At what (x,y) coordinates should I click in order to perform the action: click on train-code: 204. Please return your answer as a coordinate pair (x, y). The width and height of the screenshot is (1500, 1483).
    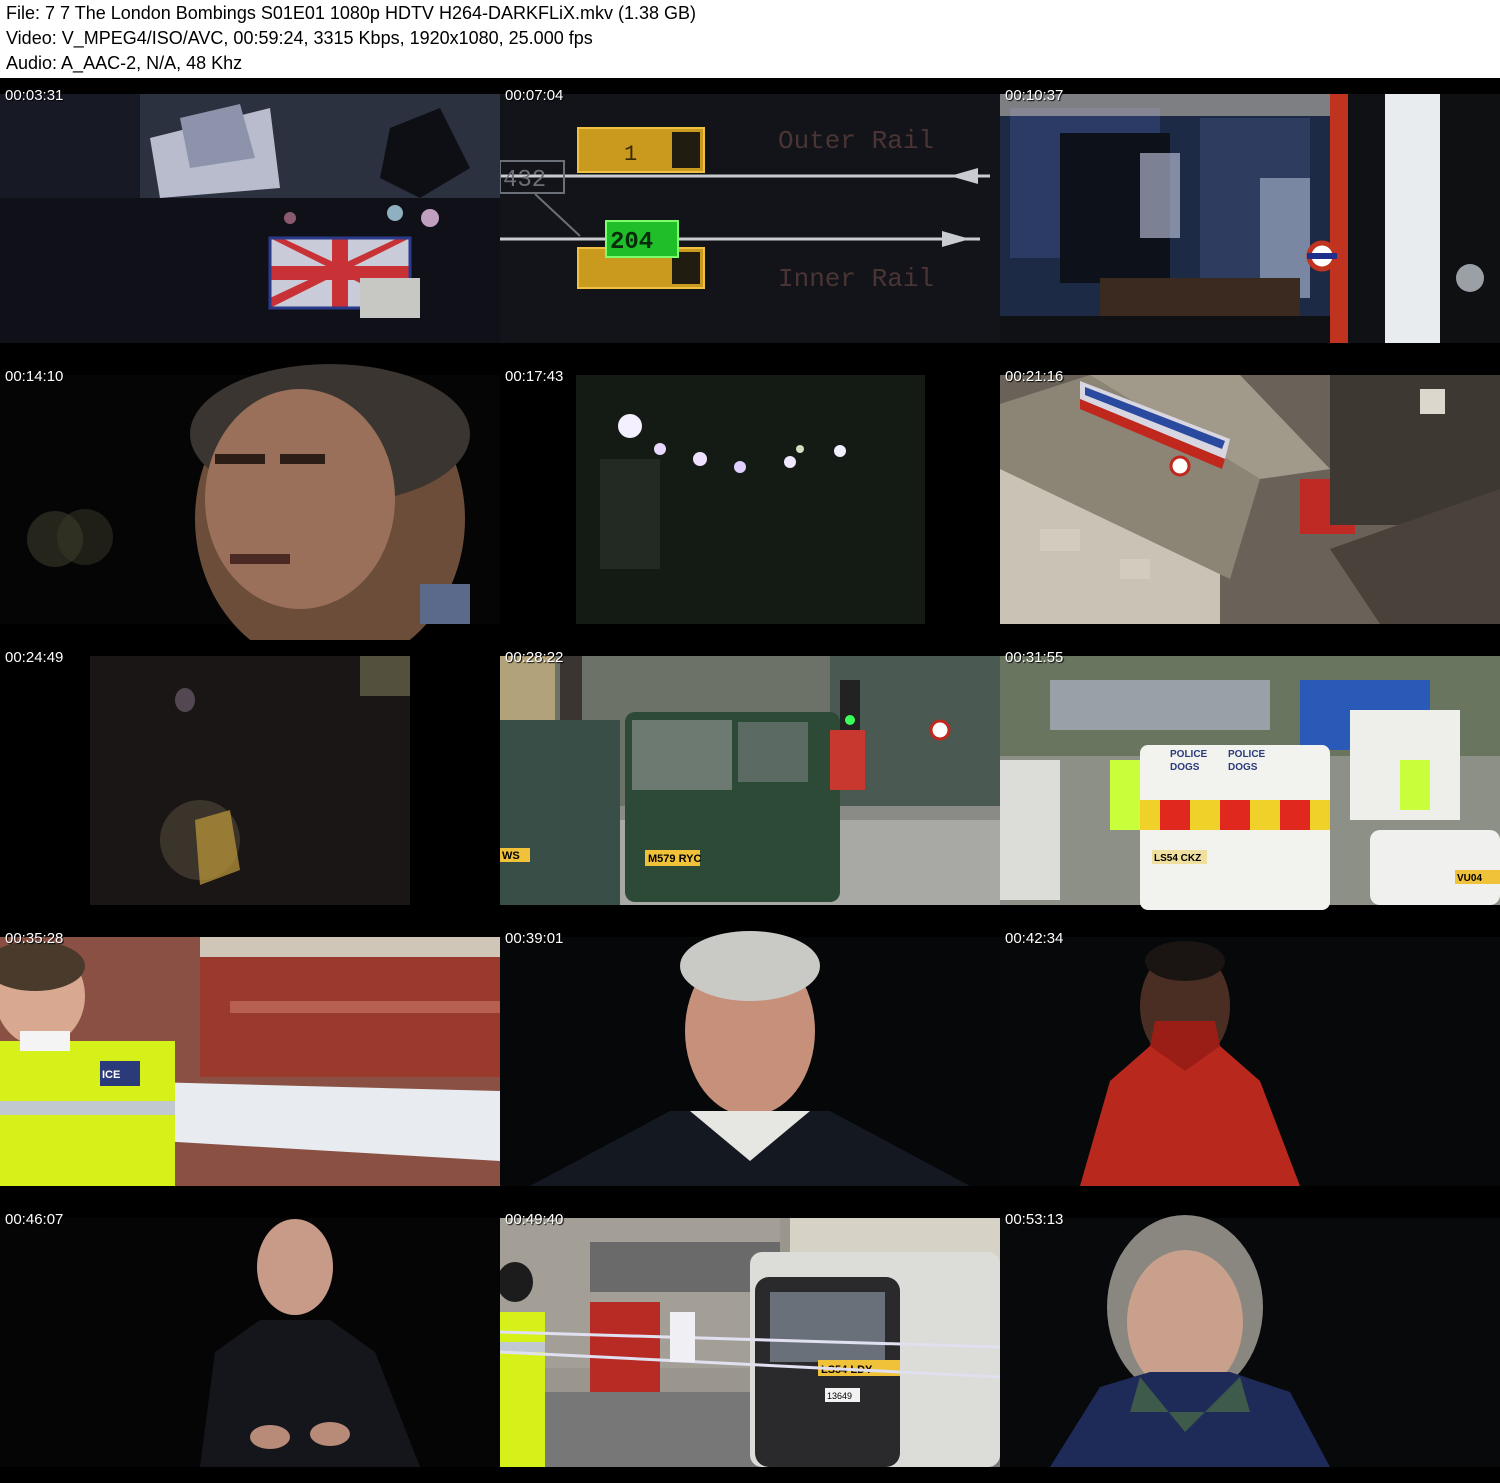
    Looking at the image, I should click on (631, 242).